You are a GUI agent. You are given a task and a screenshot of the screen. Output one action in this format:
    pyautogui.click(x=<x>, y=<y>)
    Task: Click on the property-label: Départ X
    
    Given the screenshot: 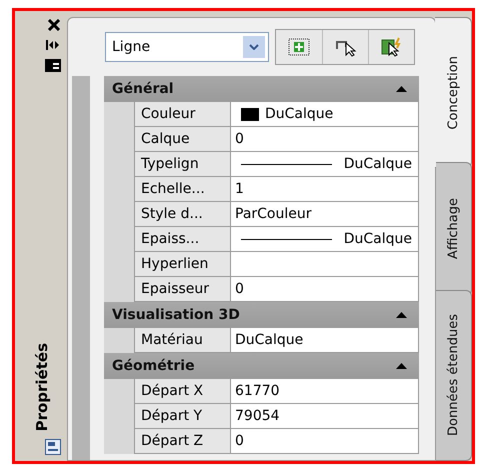 What is the action you would take?
    pyautogui.click(x=182, y=391)
    